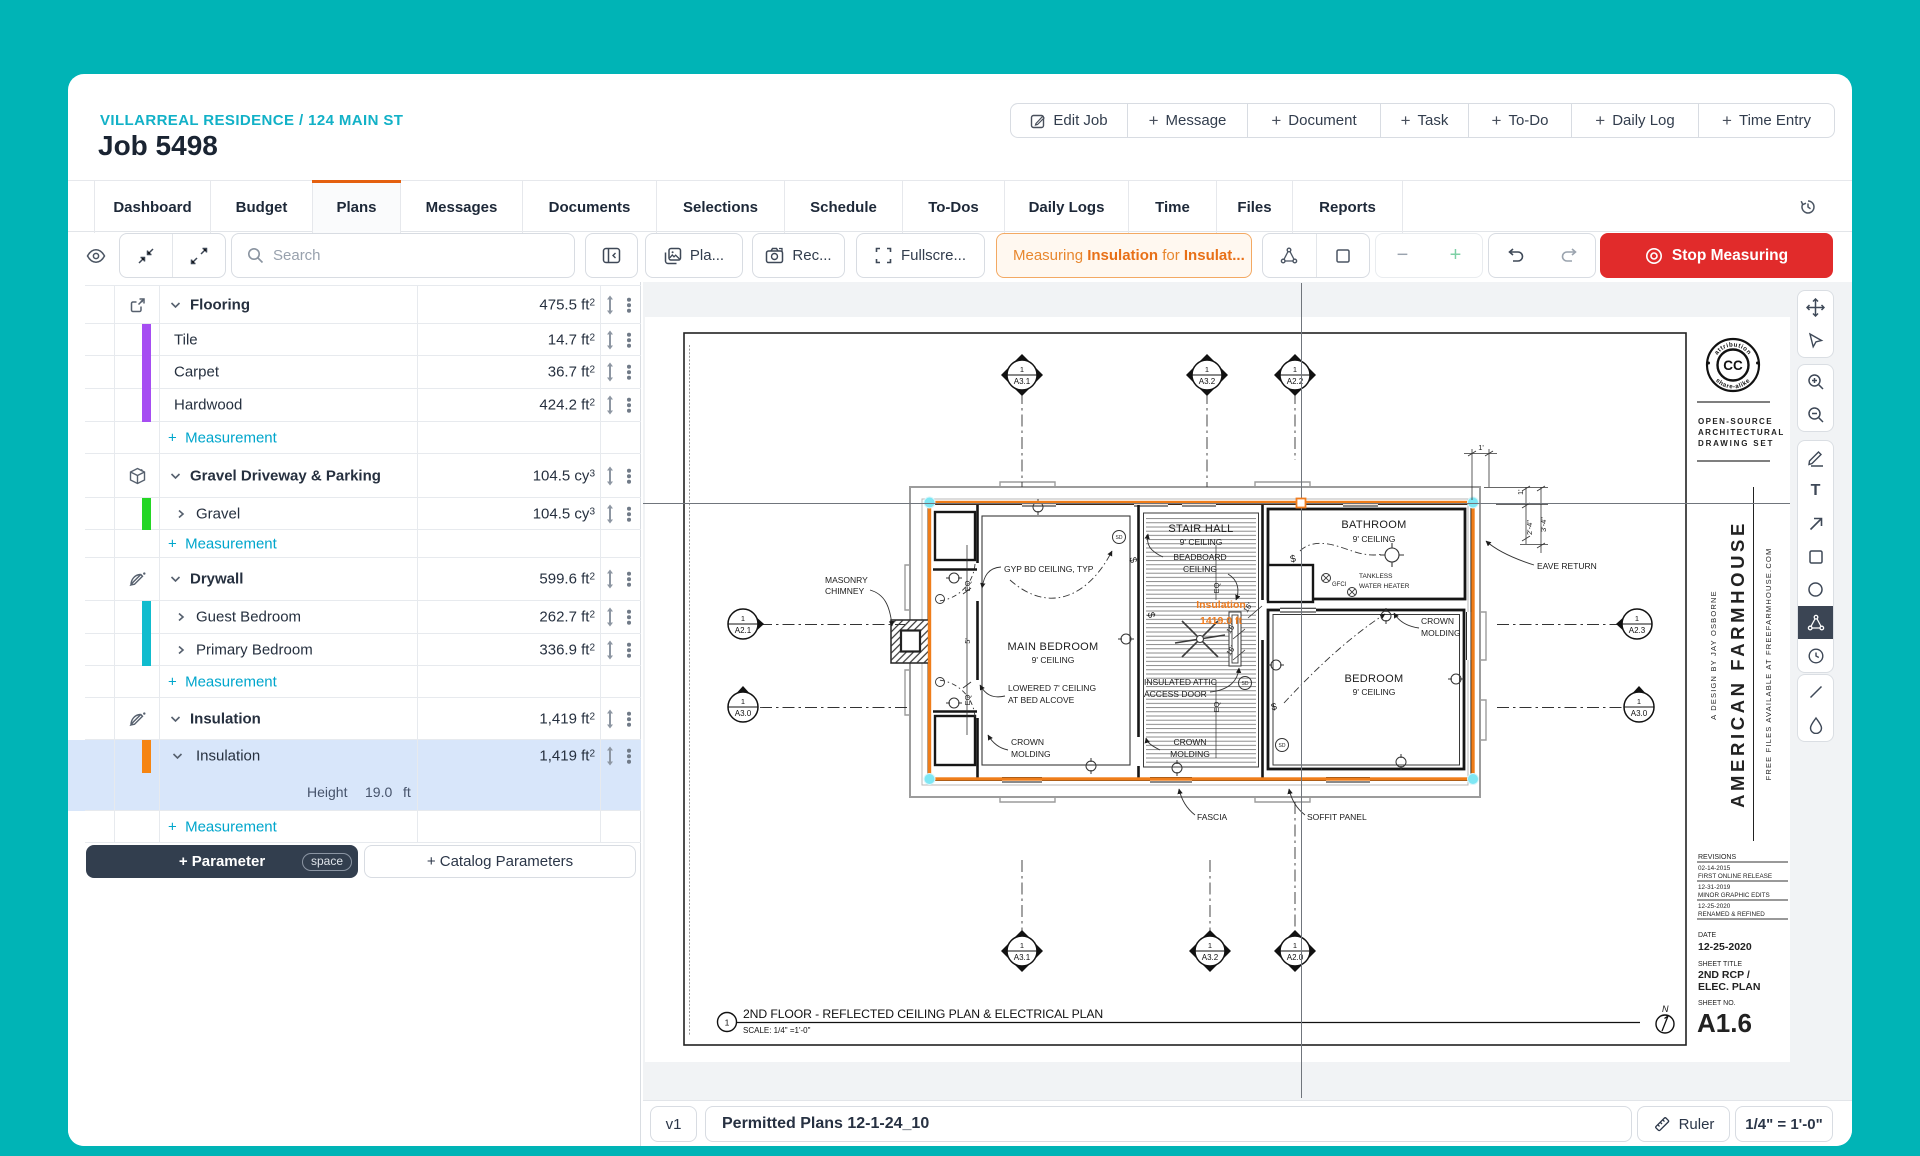 The image size is (1920, 1156). What do you see at coordinates (1731, 914) in the screenshot?
I see `svg-text: RENAMED & REFINED` at bounding box center [1731, 914].